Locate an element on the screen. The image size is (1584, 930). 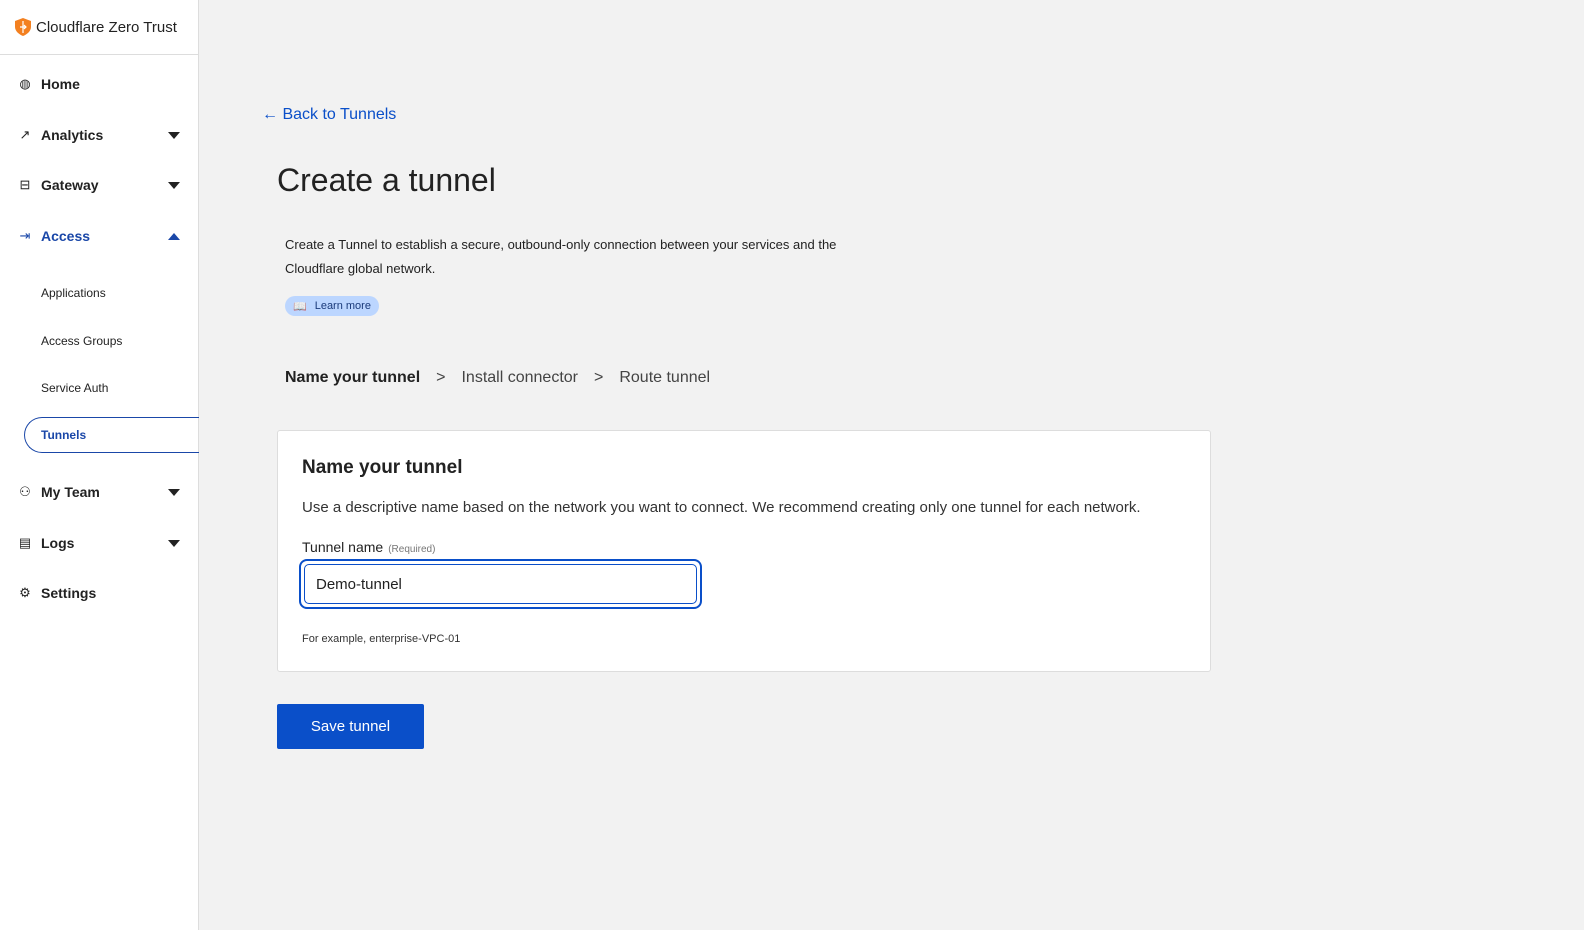
tunnel-name-label: Tunnel name (Required) is located at coordinates (368, 547).